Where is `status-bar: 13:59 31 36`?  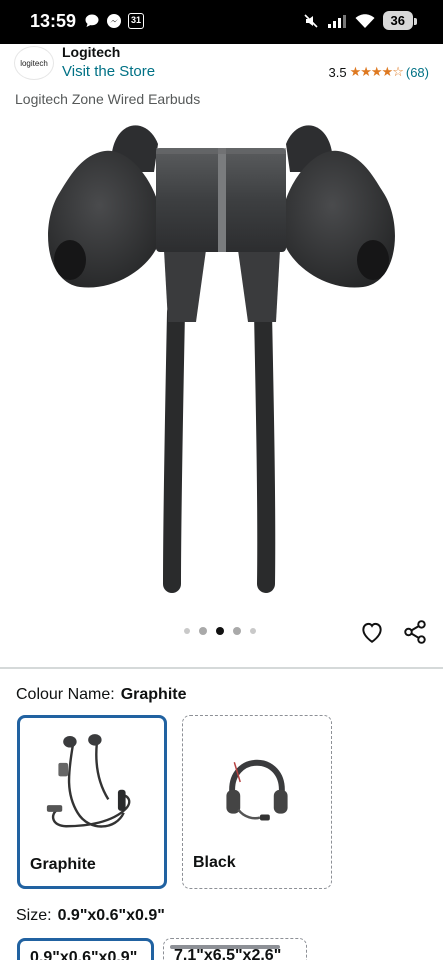 status-bar: 13:59 31 36 is located at coordinates (221, 22).